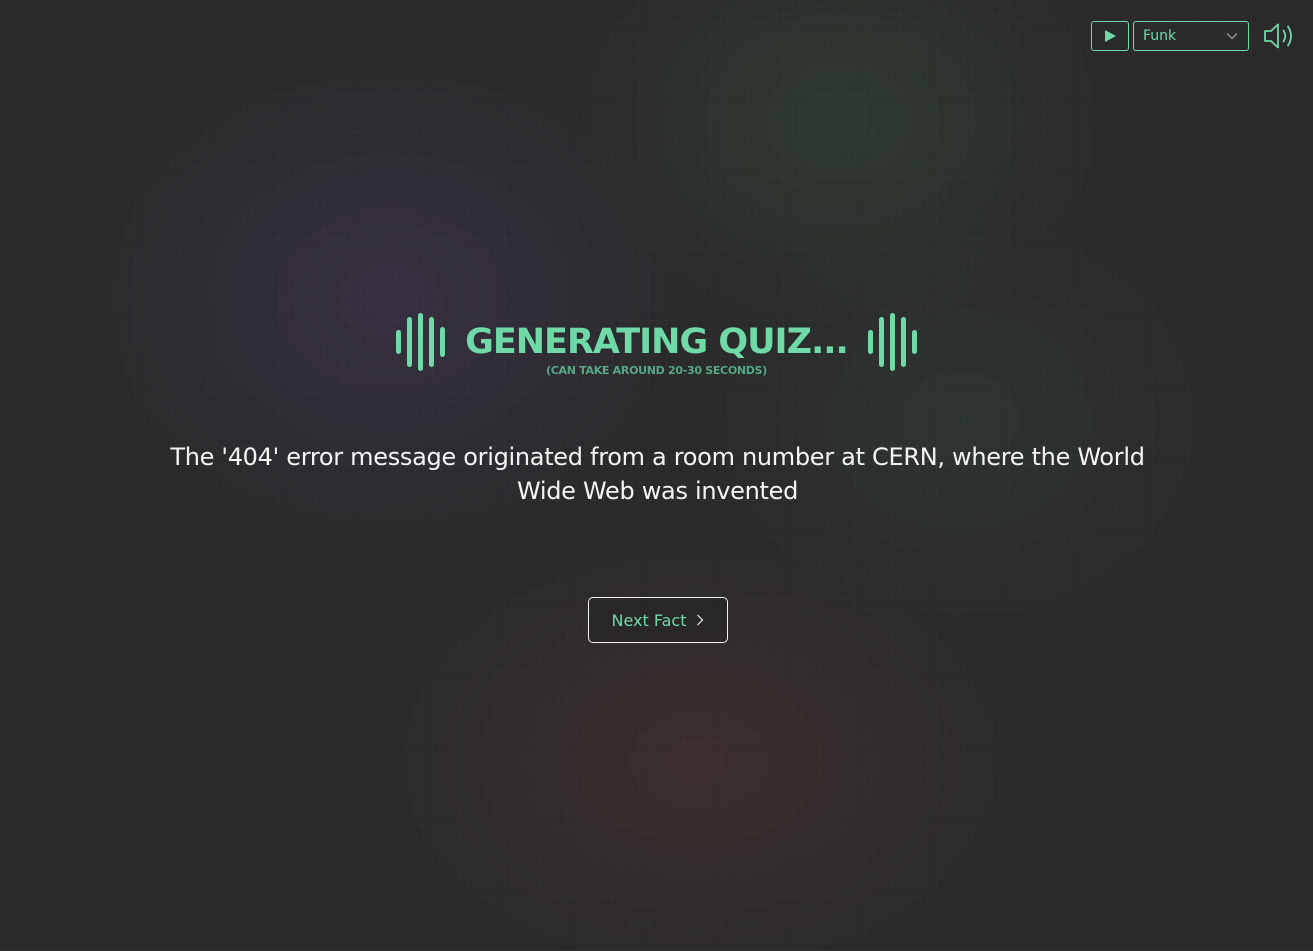 The width and height of the screenshot is (1313, 951). I want to click on play-icon, so click(1110, 36).